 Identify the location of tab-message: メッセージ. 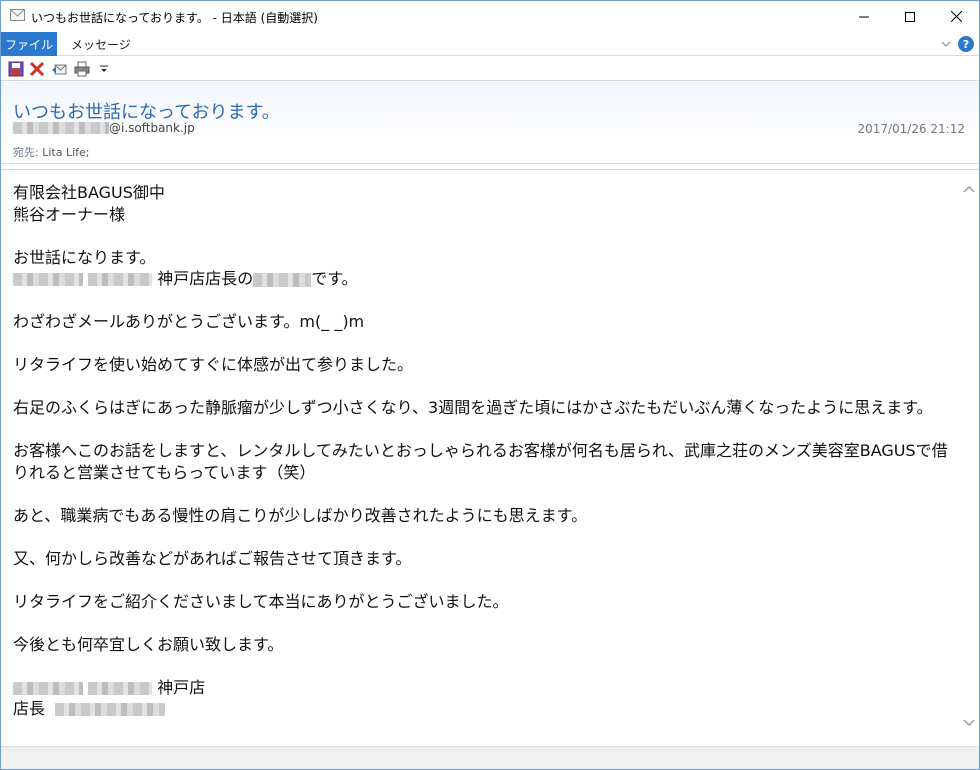
(101, 44).